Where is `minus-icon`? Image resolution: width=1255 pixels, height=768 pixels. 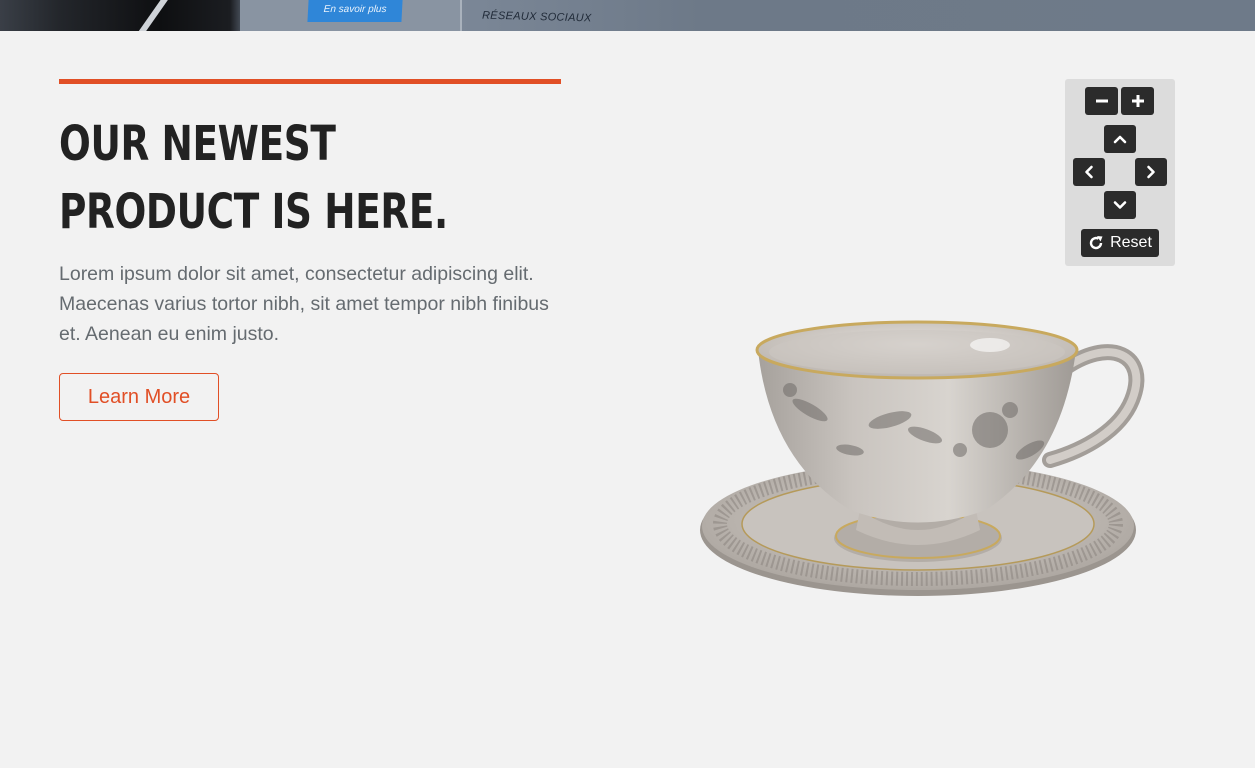
minus-icon is located at coordinates (1101, 101).